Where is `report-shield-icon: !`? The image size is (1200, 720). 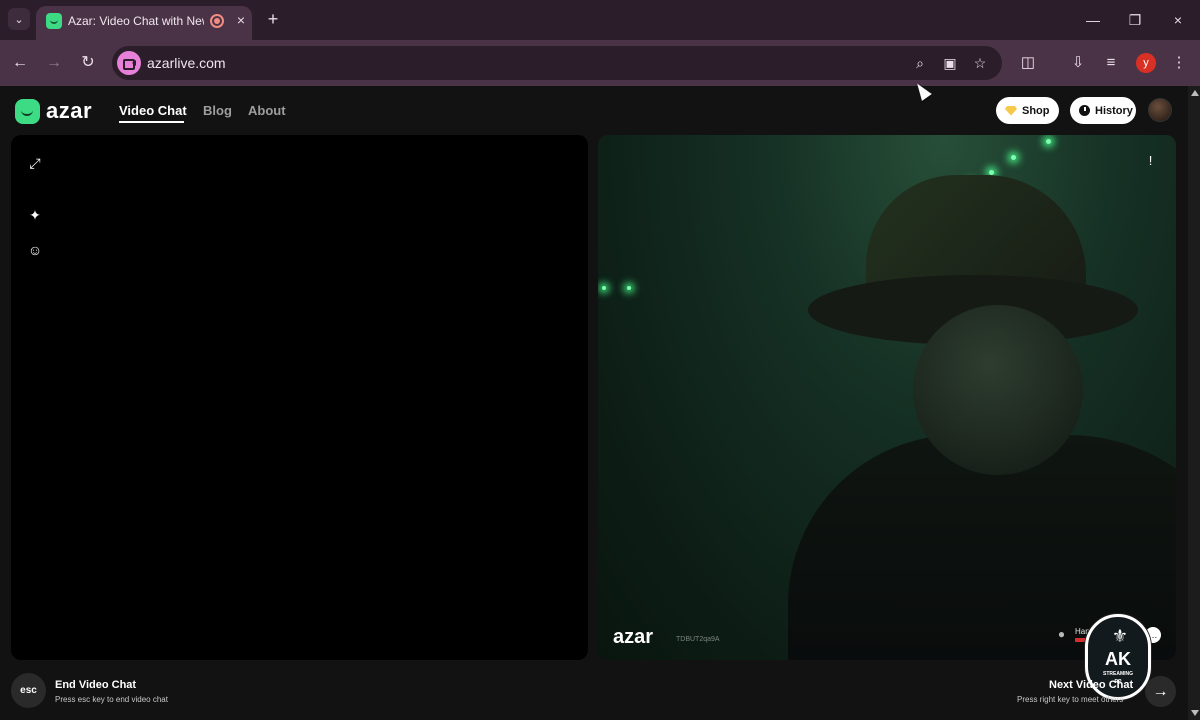 report-shield-icon: ! is located at coordinates (1150, 161).